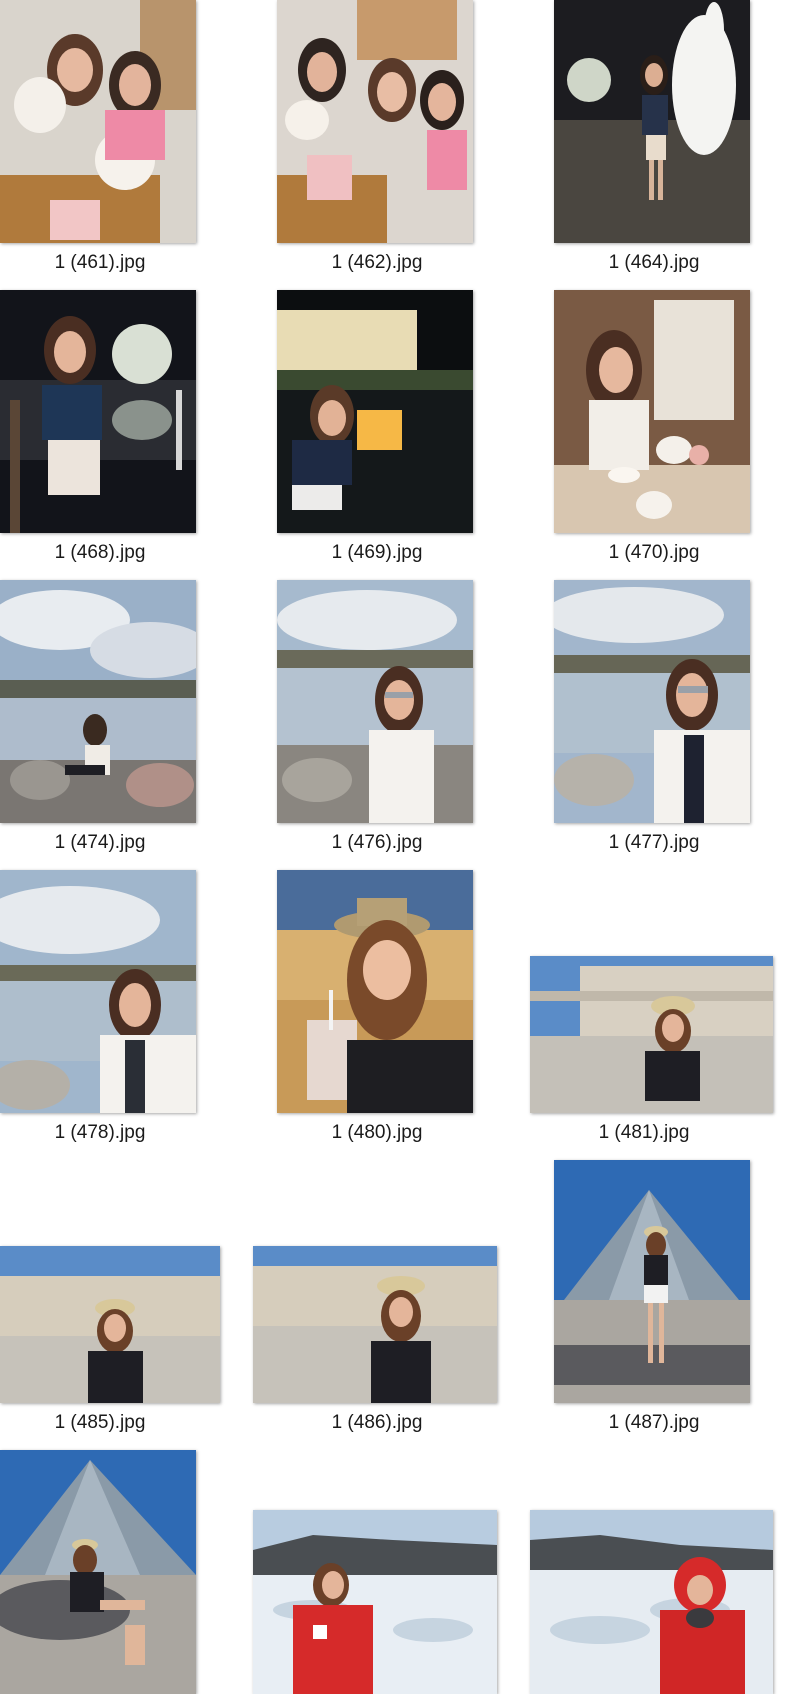  What do you see at coordinates (377, 552) in the screenshot?
I see `file-name-label: 1 (469).jpg` at bounding box center [377, 552].